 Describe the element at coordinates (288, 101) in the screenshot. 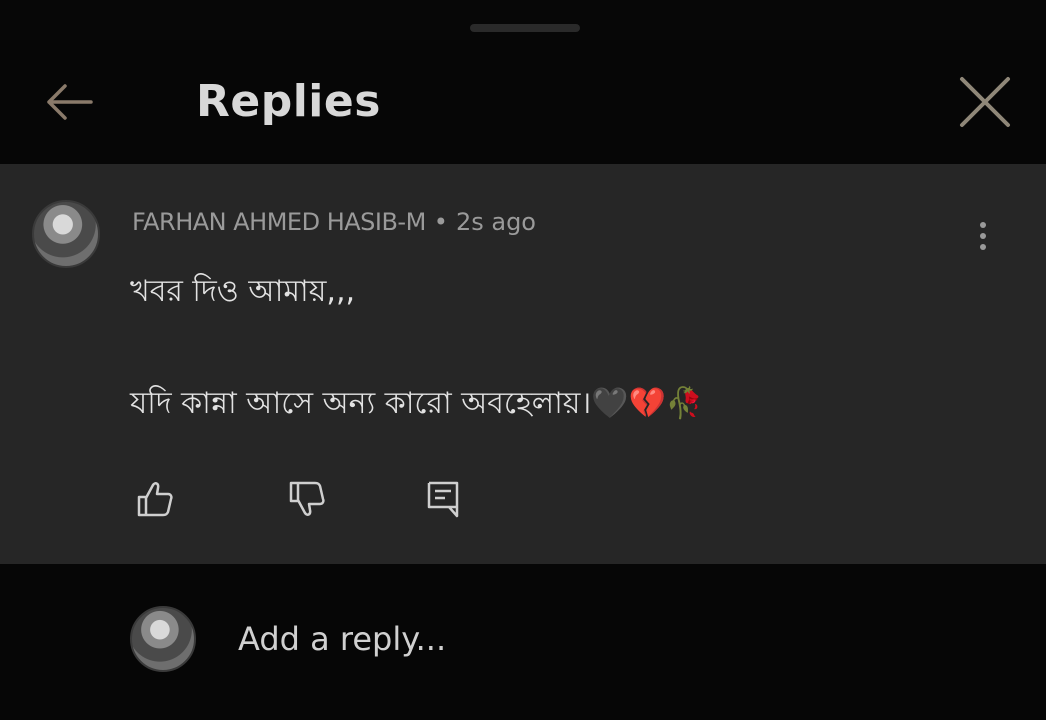

I see `page-title: Replies` at that location.